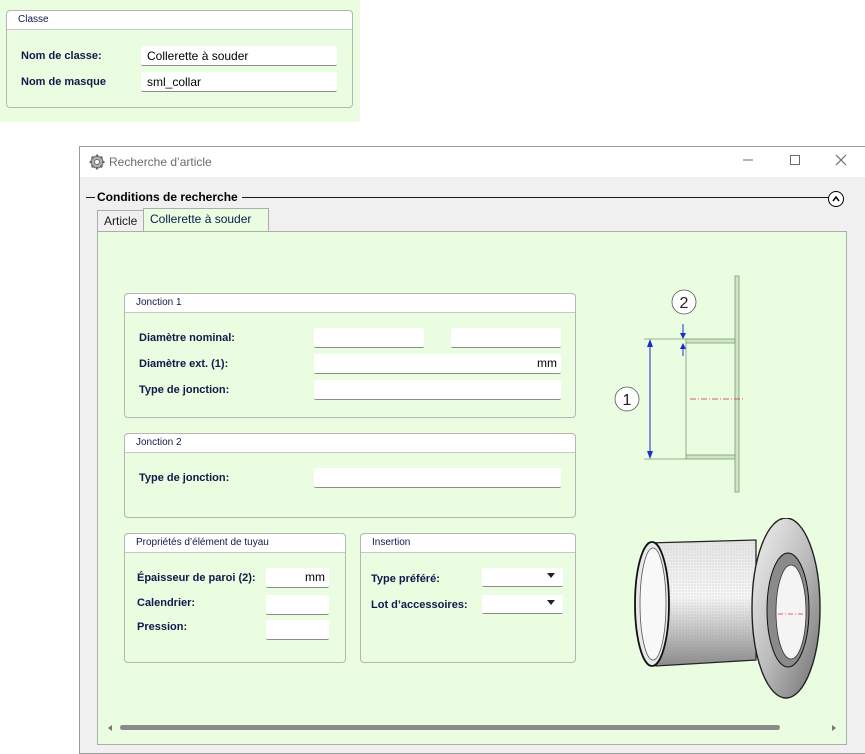 This screenshot has width=865, height=754. Describe the element at coordinates (184, 478) in the screenshot. I see `type-jonction2-label: Type de jonction:` at that location.